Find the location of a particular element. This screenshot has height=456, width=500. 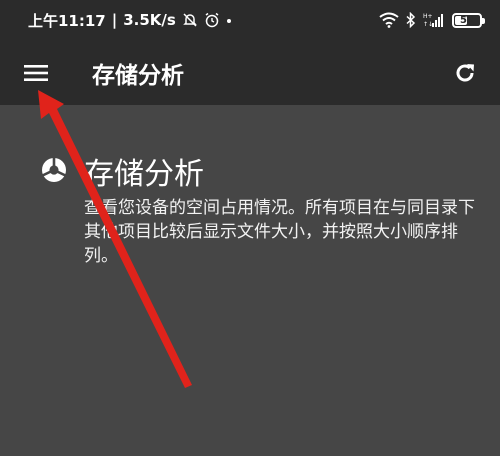

page-title: 存储分析 is located at coordinates (138, 76).